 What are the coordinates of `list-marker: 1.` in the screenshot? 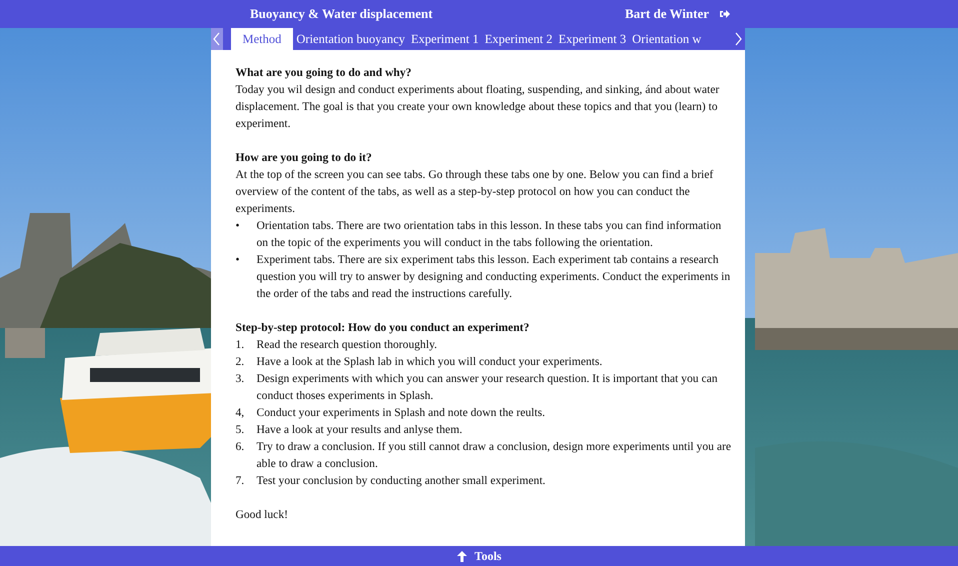 It's located at (241, 345).